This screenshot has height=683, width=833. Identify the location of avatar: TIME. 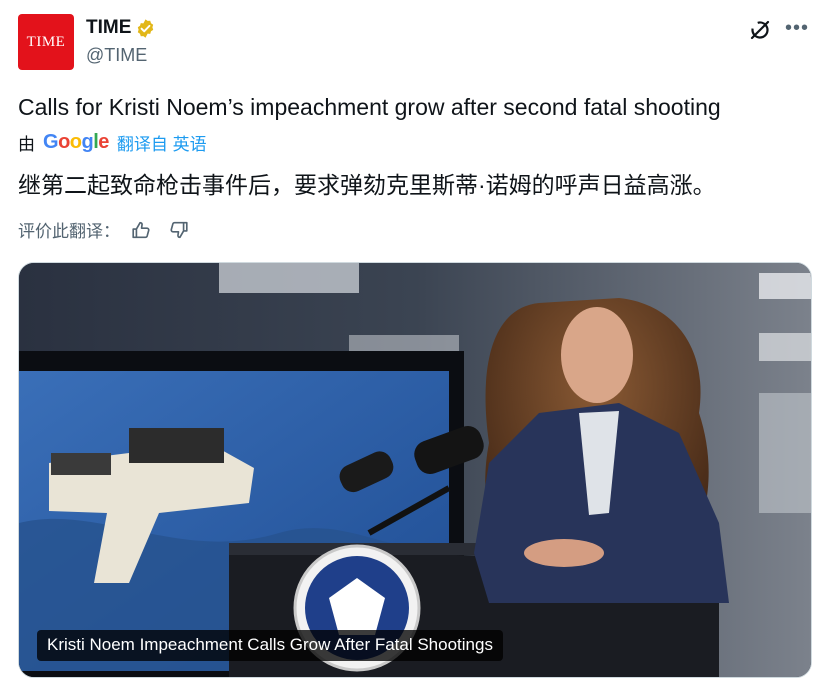
(46, 42).